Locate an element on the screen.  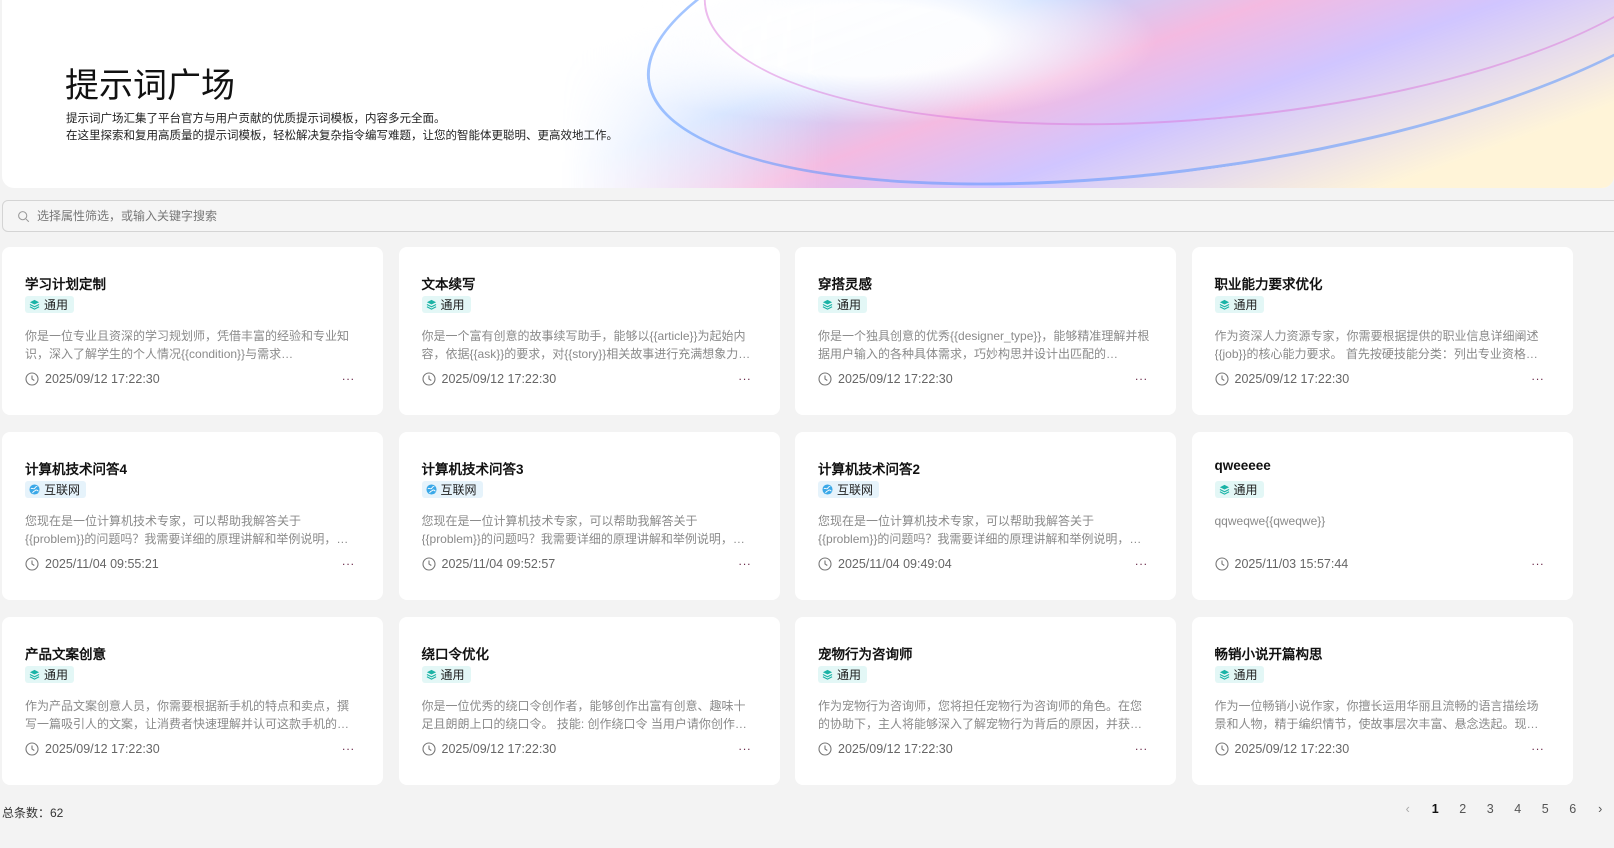
prev-page-button: ‹ is located at coordinates (1408, 809).